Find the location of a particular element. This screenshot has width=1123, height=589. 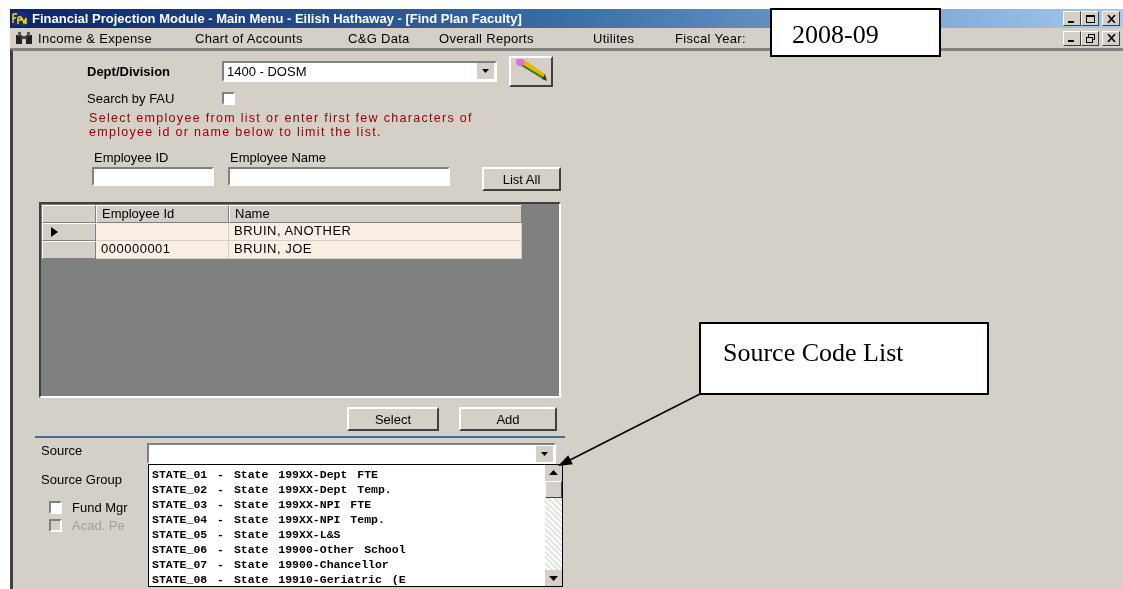

scrollbar is located at coordinates (553, 525).